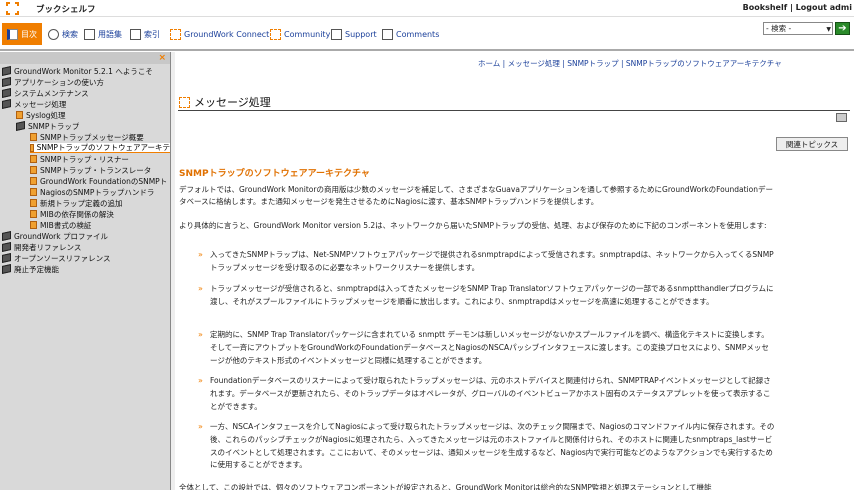 Image resolution: width=854 pixels, height=490 pixels. I want to click on groundwork-connect-icon, so click(175, 34).